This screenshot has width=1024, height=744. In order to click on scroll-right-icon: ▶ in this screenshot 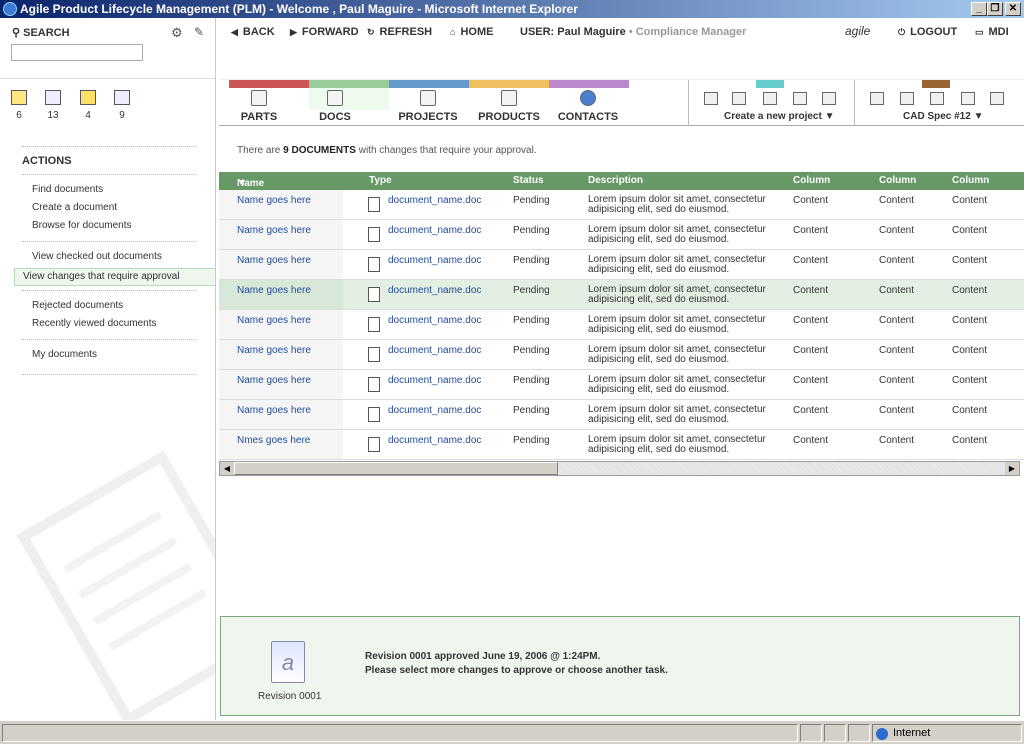, I will do `click(1012, 468)`.